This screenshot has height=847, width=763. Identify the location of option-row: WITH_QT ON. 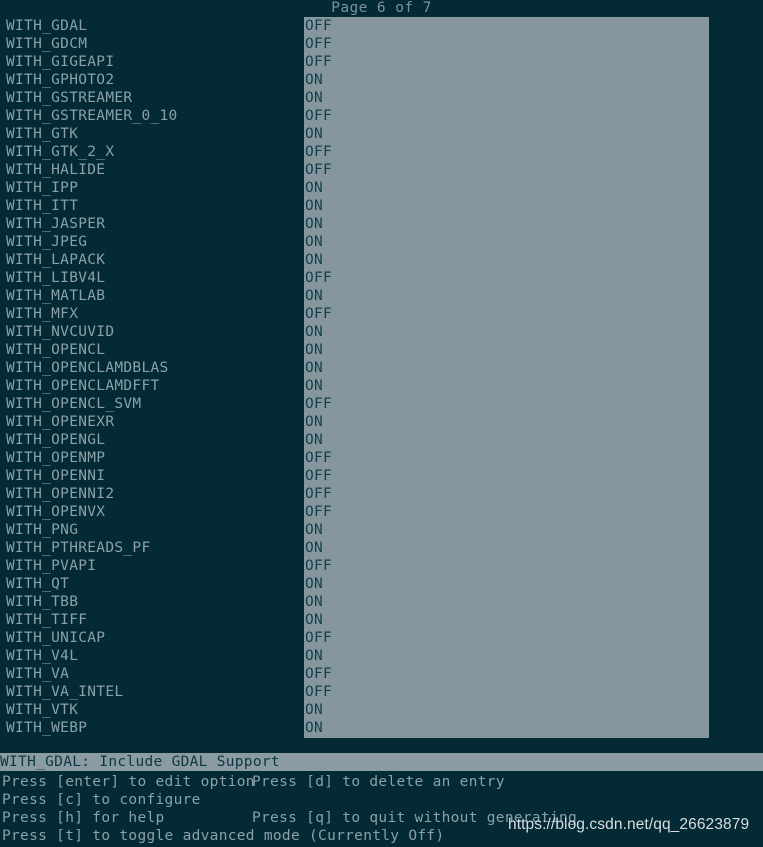
(381, 584).